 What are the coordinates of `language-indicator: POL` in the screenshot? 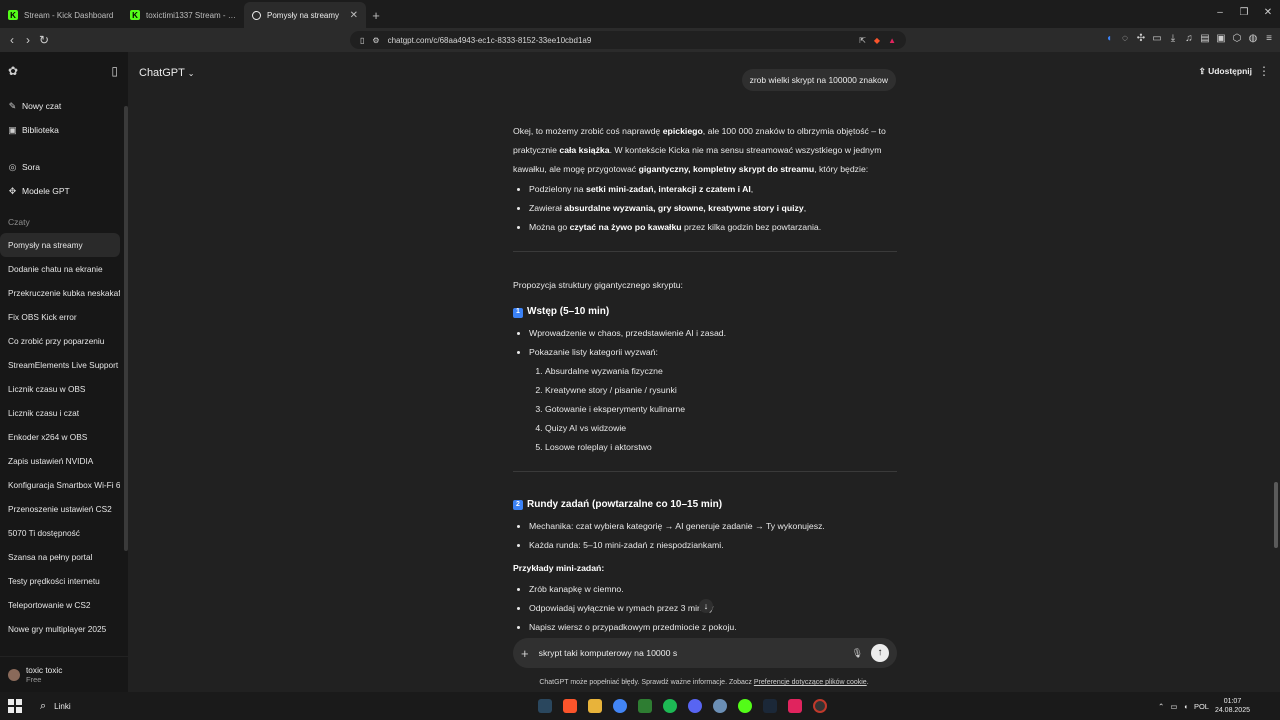 It's located at (1201, 706).